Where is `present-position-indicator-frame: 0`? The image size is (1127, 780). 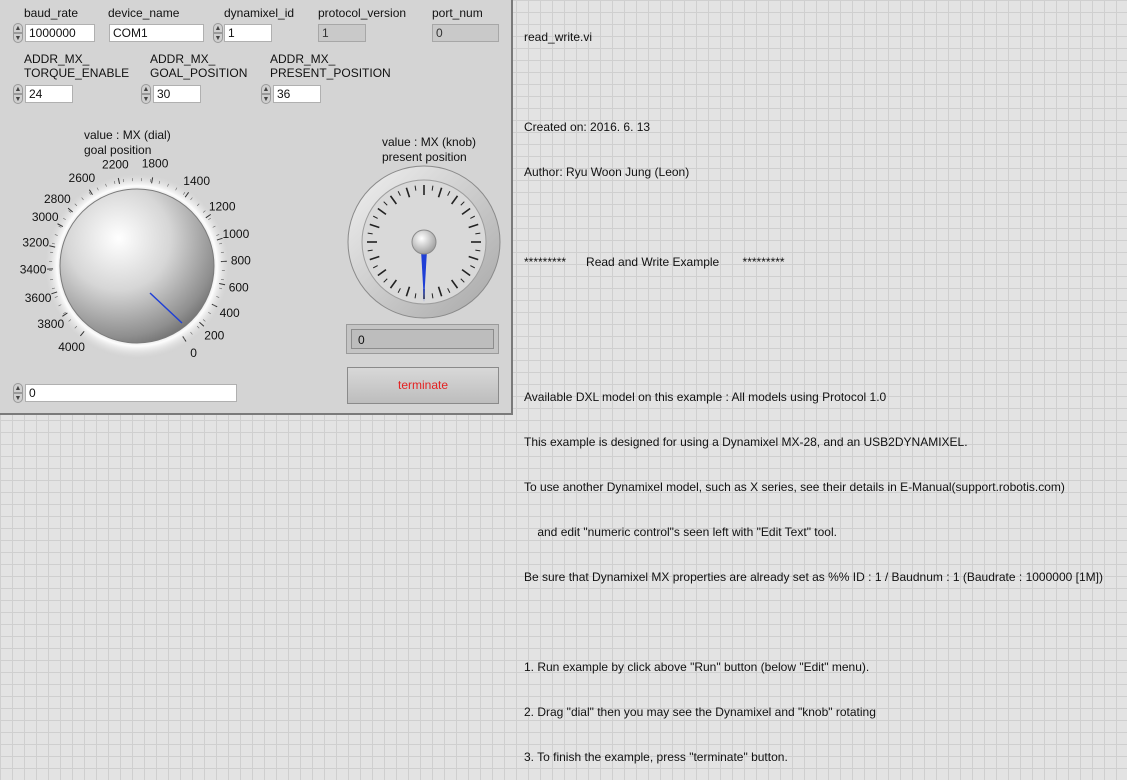 present-position-indicator-frame: 0 is located at coordinates (422, 339).